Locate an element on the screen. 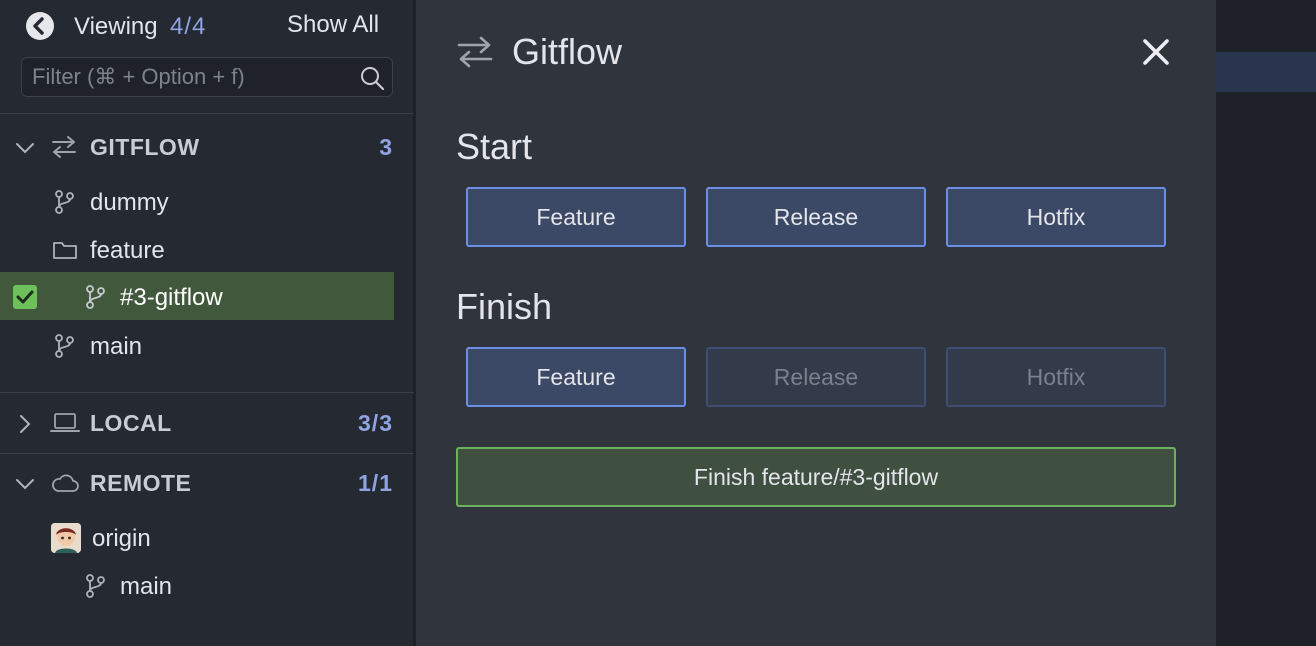 This screenshot has height=646, width=1316. back-arrow-icon is located at coordinates (38, 26).